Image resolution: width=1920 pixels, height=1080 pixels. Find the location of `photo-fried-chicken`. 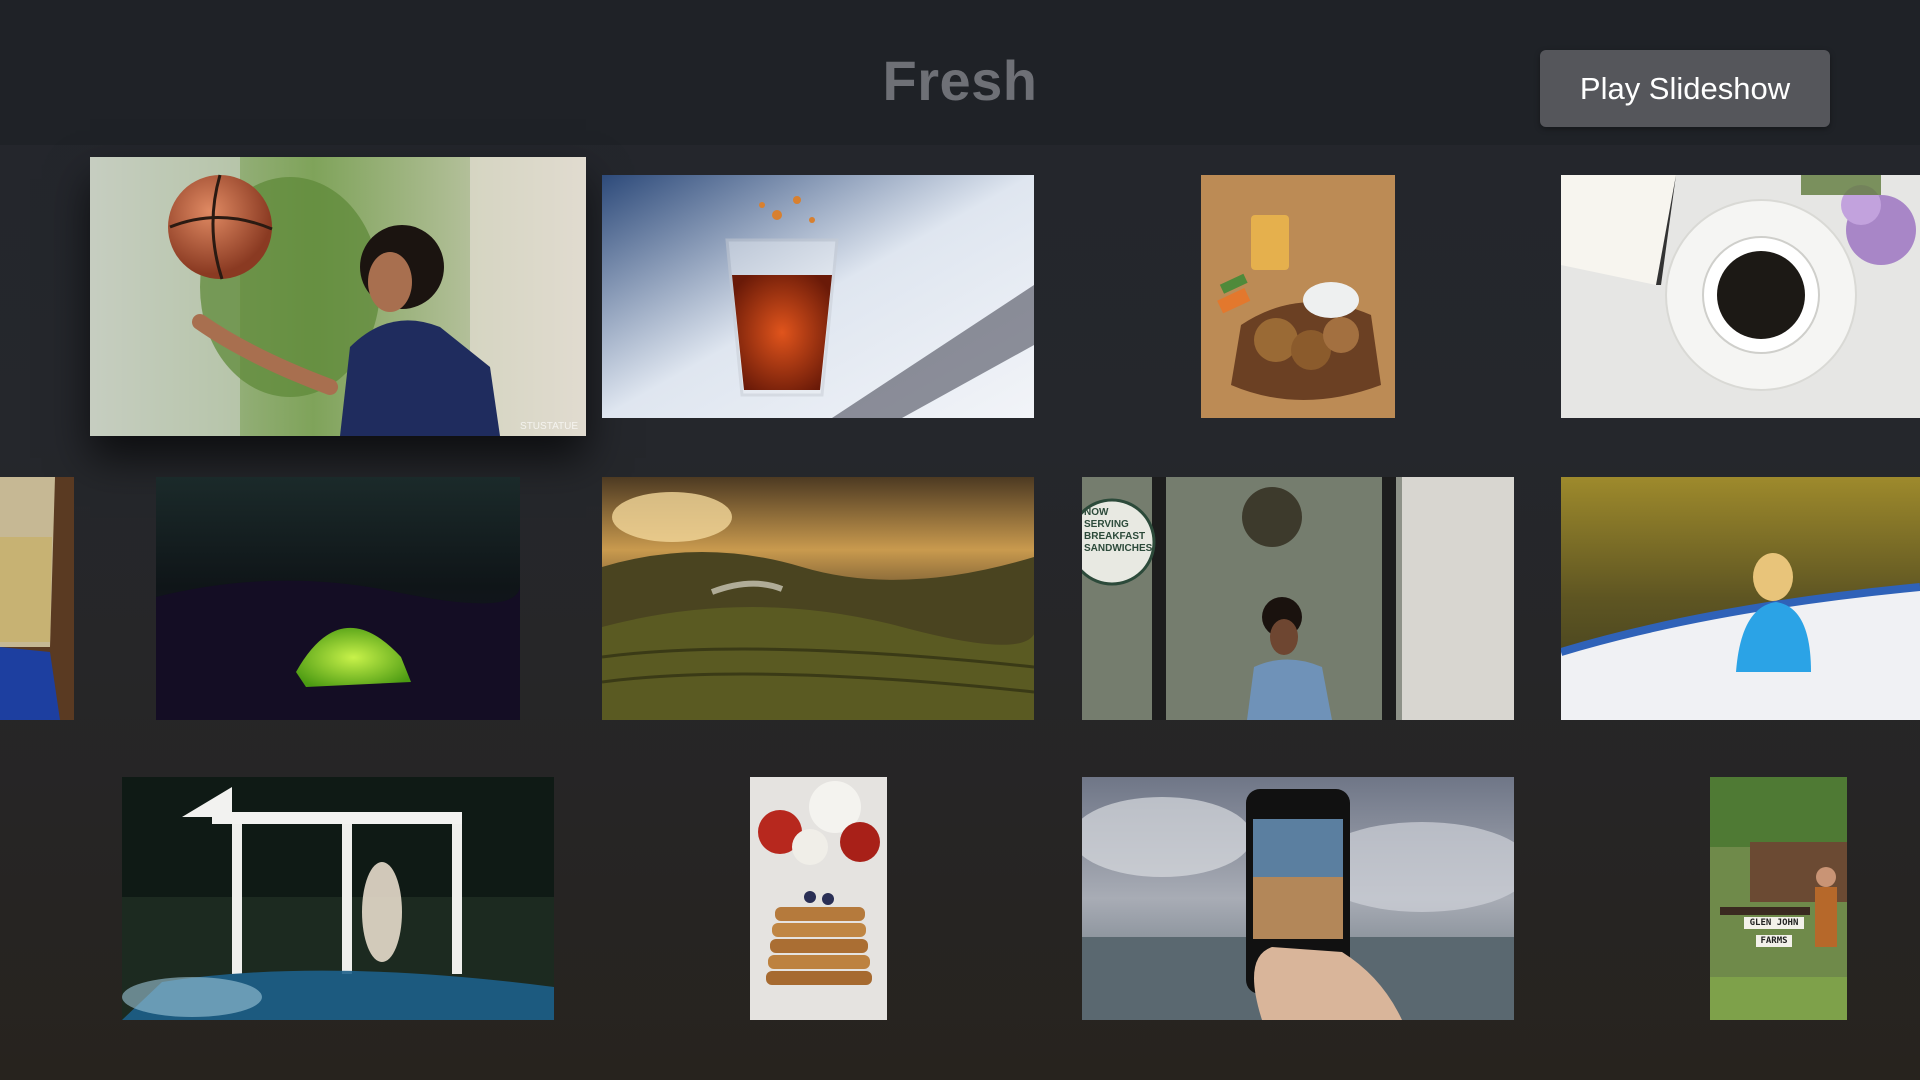

photo-fried-chicken is located at coordinates (1298, 296).